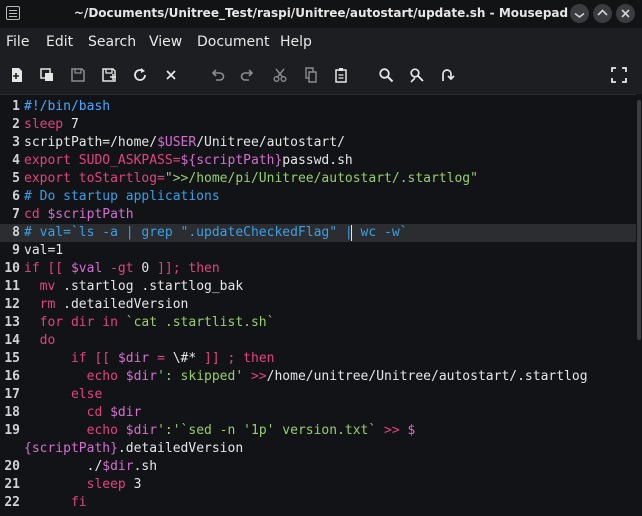 Image resolution: width=642 pixels, height=516 pixels. I want to click on code-line: 22 fi, so click(321, 503).